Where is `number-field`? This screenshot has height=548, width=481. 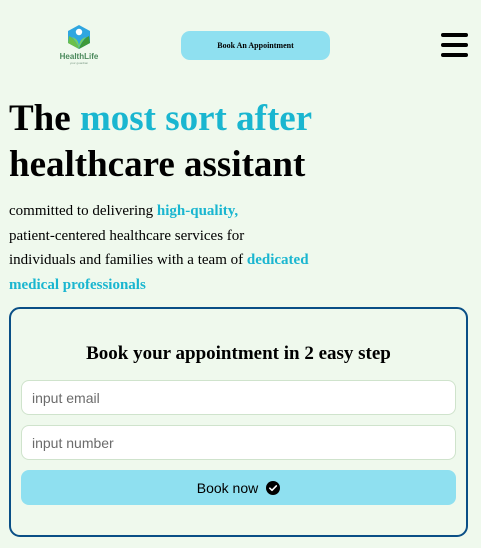
number-field is located at coordinates (238, 442).